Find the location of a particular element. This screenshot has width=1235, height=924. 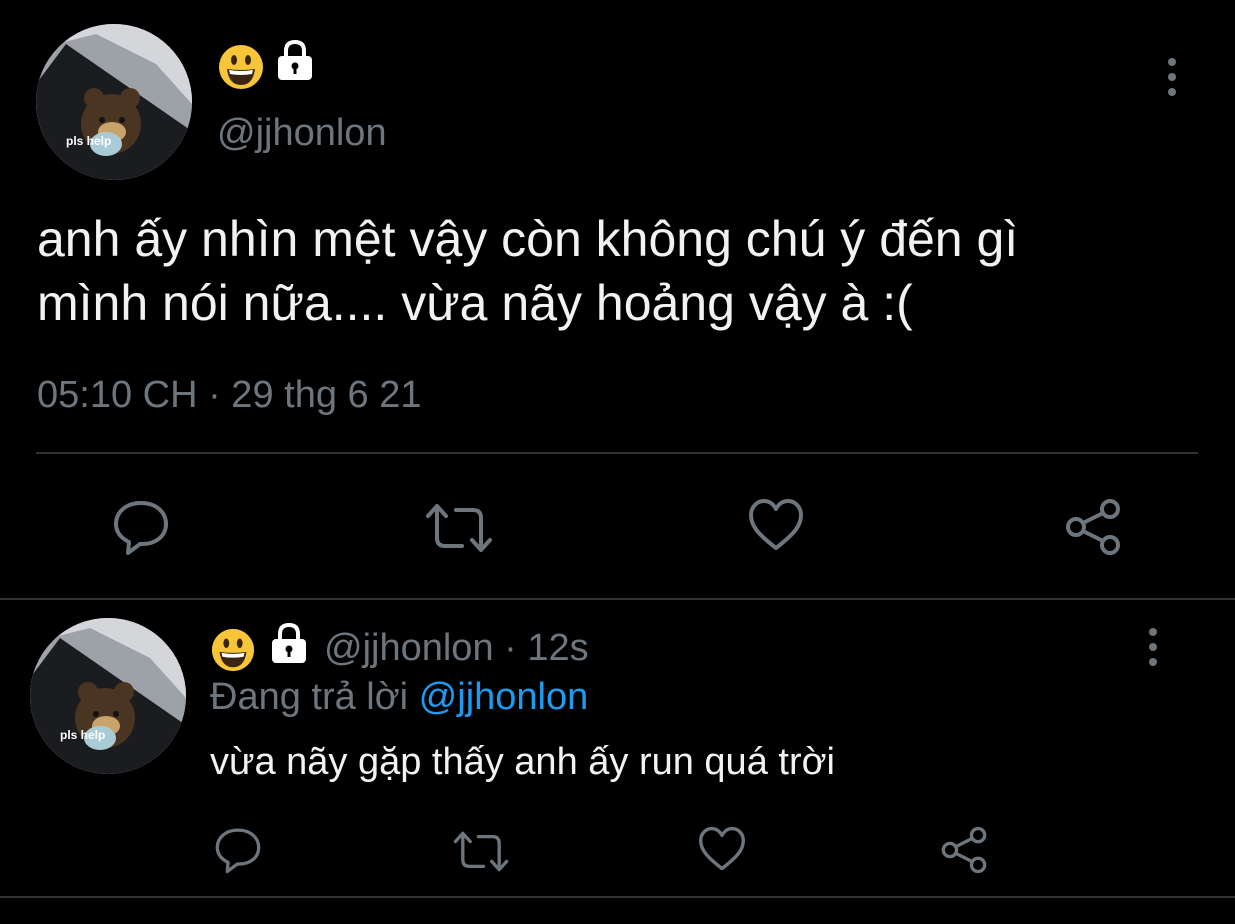

reply-text: vừa nãy gặp thấy anh ấy run quá trời is located at coordinates (522, 762).